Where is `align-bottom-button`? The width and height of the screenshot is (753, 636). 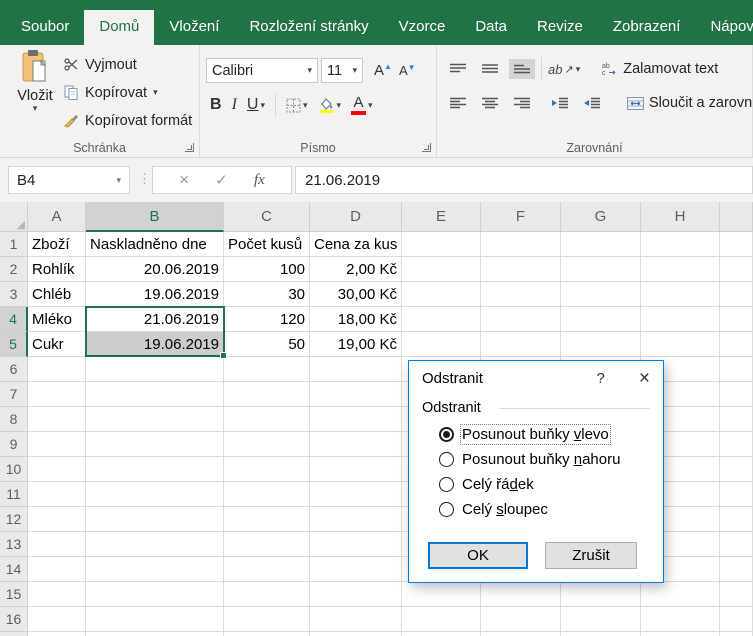
align-bottom-button is located at coordinates (522, 69).